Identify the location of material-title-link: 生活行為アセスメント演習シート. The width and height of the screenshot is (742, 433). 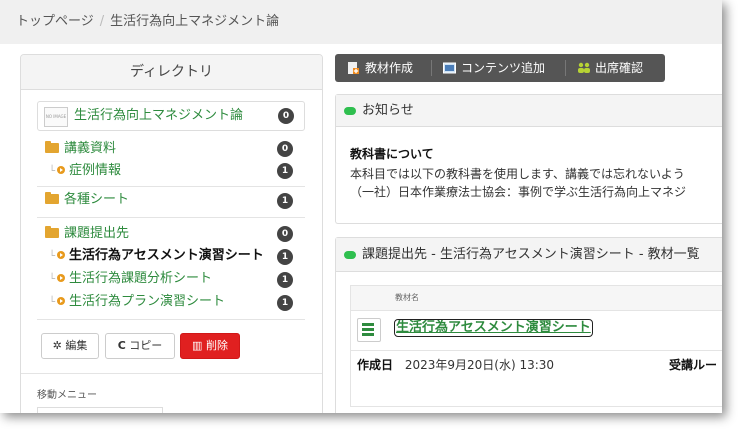
(493, 328).